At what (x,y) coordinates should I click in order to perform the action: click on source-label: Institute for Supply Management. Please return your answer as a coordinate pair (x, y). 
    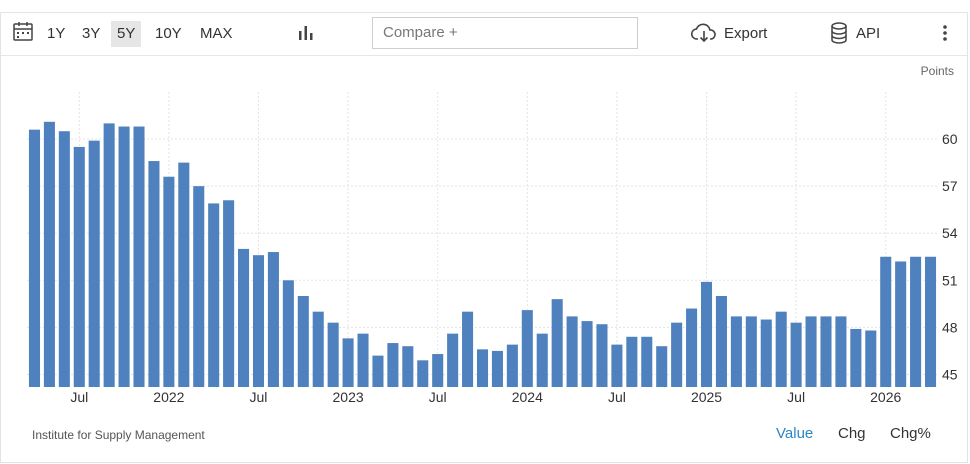
    Looking at the image, I should click on (118, 435).